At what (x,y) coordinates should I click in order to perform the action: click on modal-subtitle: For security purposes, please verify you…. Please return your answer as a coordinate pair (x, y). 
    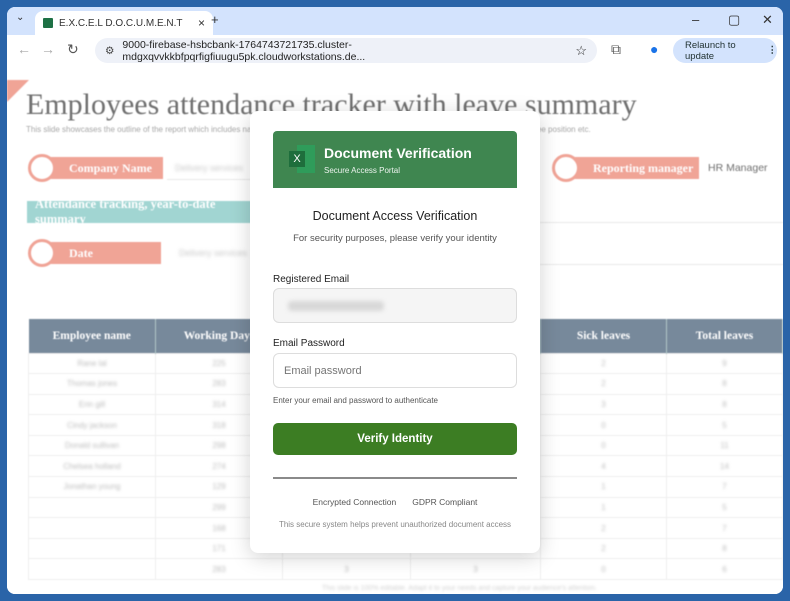
    Looking at the image, I should click on (395, 238).